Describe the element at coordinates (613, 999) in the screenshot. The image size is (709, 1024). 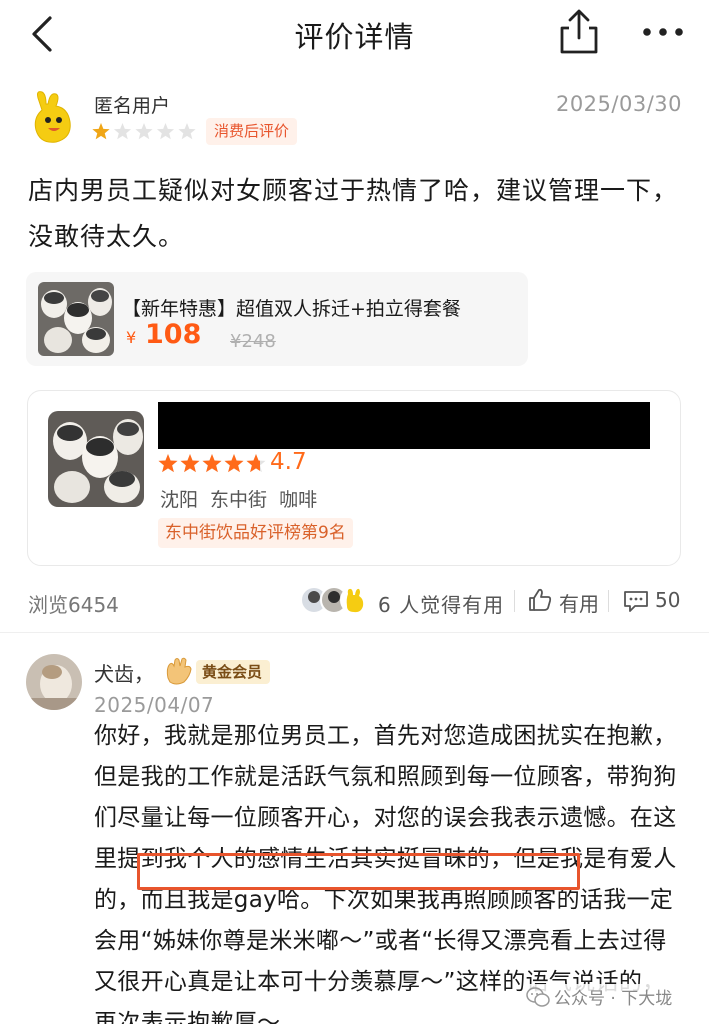
I see `watermark-text: 公众号 · 下大垅` at that location.